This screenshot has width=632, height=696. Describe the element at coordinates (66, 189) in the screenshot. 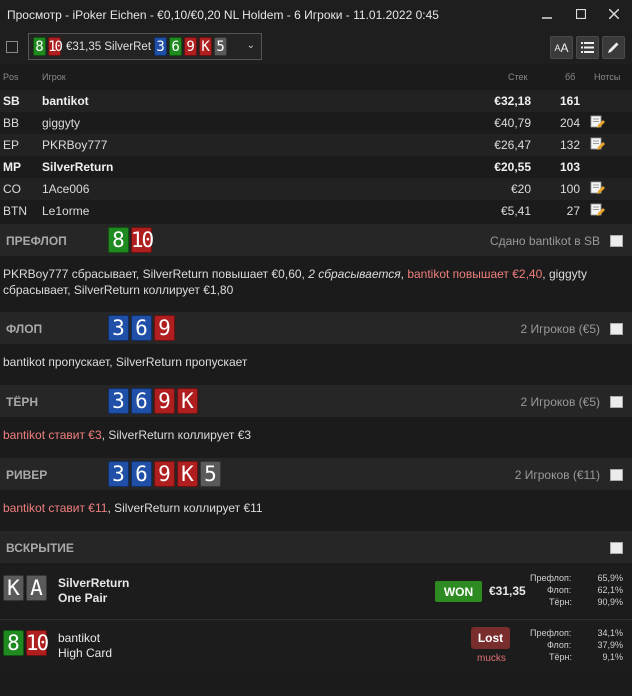

I see `player-name: 1Ace006` at that location.